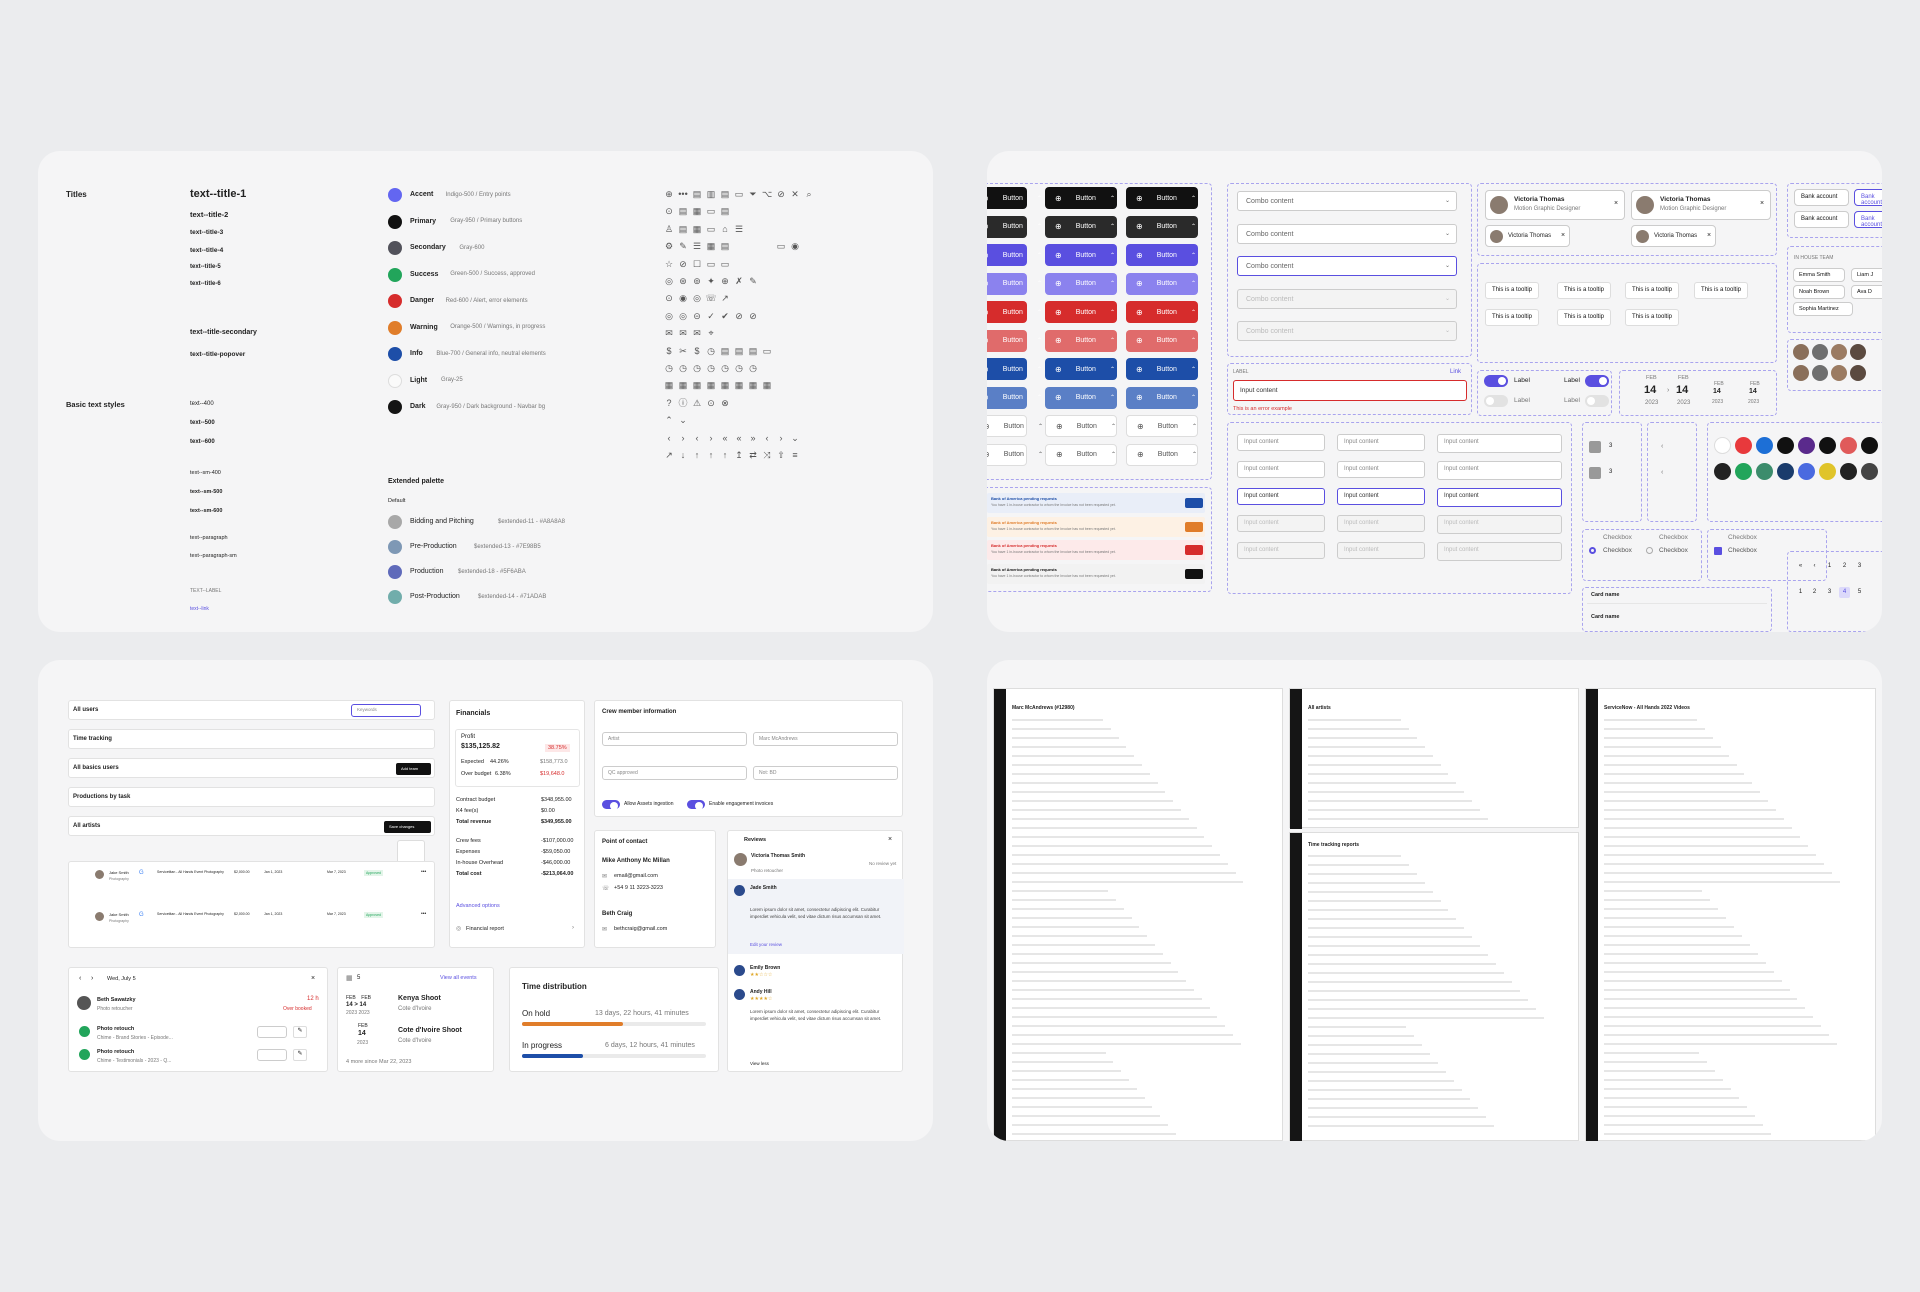 The image size is (1920, 1292). I want to click on icon: ⌃, so click(669, 420).